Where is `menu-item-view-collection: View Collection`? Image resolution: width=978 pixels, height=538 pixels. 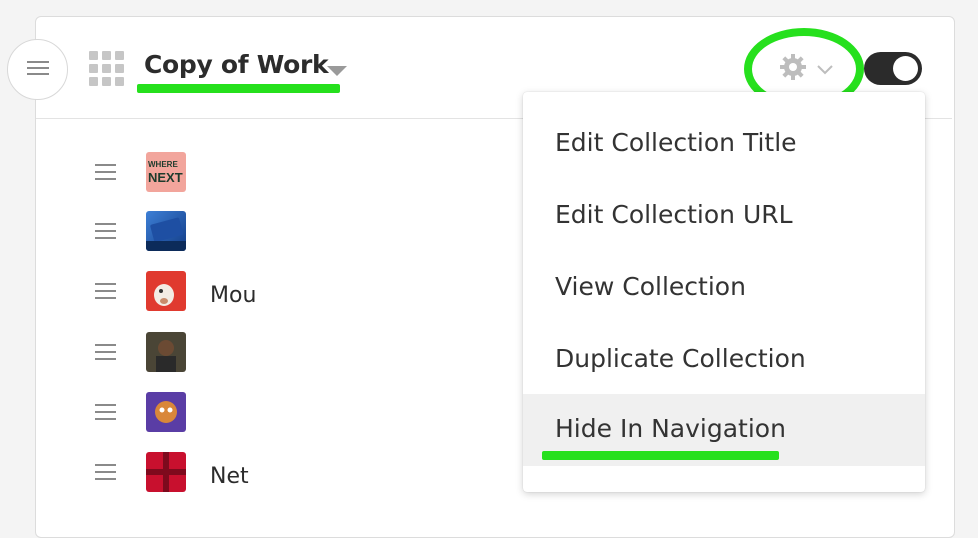 menu-item-view-collection: View Collection is located at coordinates (724, 287).